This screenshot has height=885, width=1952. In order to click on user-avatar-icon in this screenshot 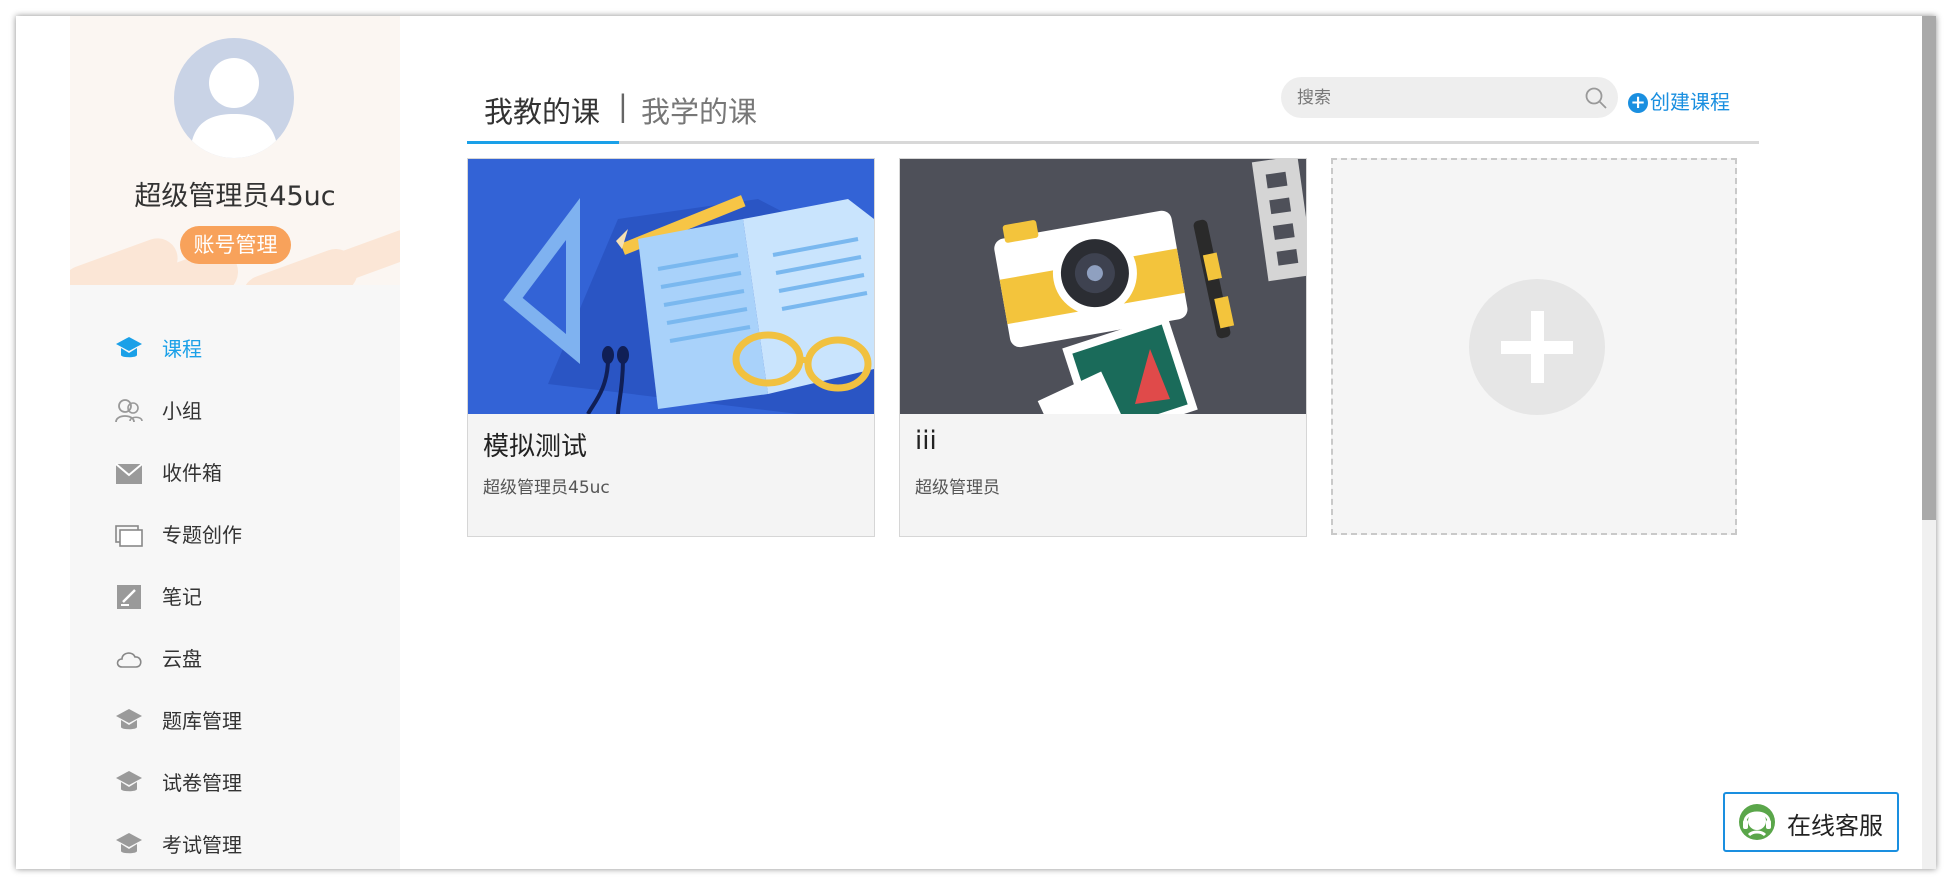, I will do `click(234, 108)`.